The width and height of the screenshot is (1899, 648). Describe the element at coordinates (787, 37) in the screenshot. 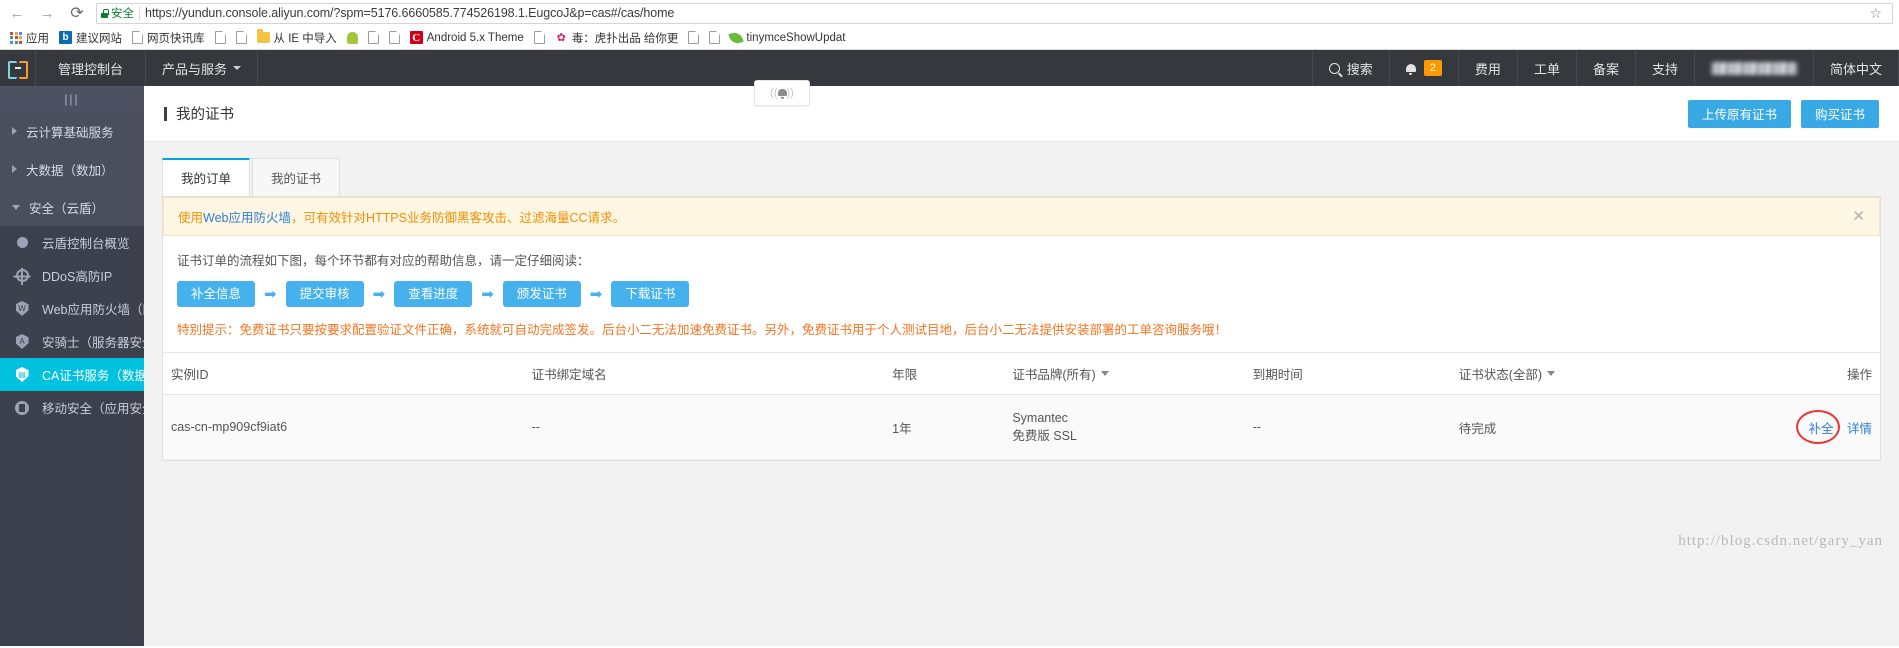

I see `bookmark-tinymce: tinymceShowUpdat` at that location.